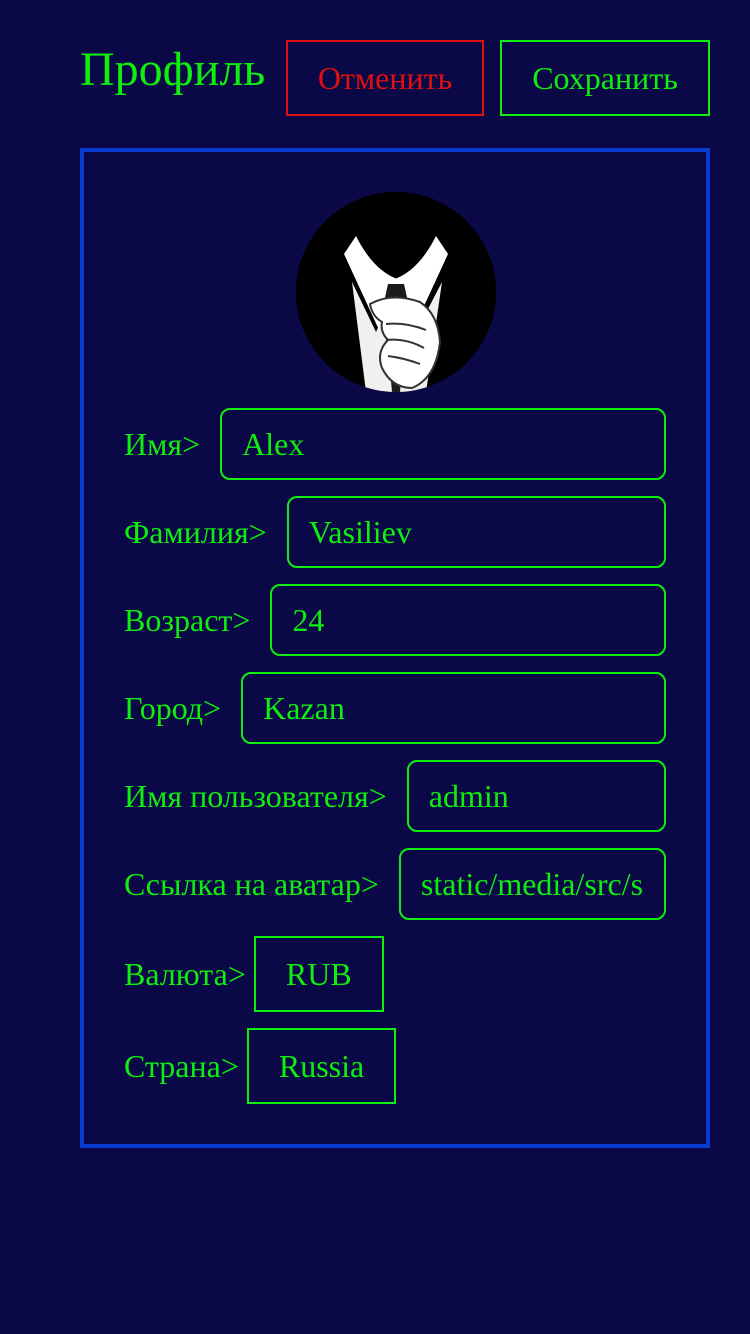 Image resolution: width=750 pixels, height=1334 pixels. I want to click on avatar-link-row: Ссылка на аватар> static/media/src/s, so click(395, 884).